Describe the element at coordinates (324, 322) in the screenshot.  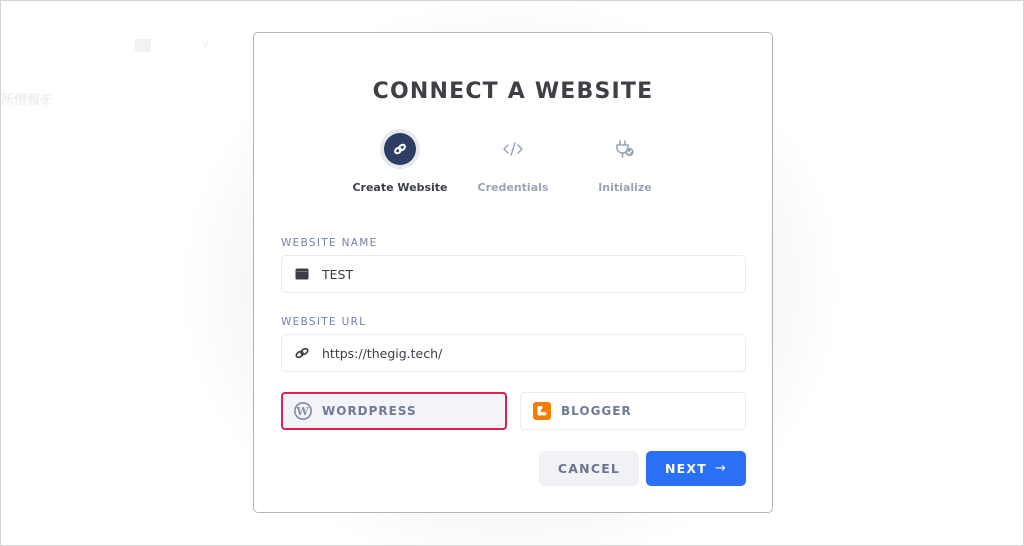
I see `website-url-label: WEBSITE URL` at that location.